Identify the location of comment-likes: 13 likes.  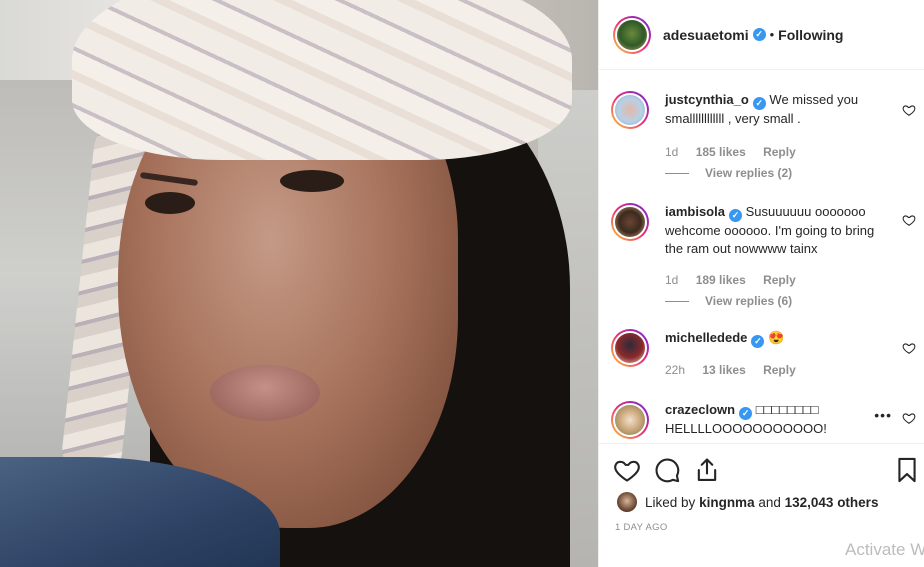
(723, 370).